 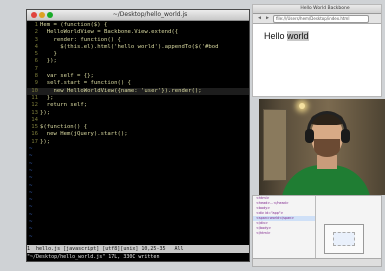 I want to click on line-number: 8, so click(x=36, y=76).